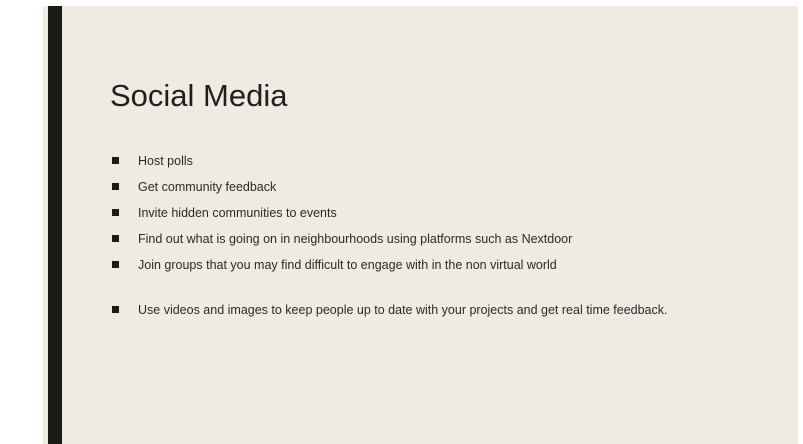  I want to click on bullet-text: Host polls, so click(165, 161).